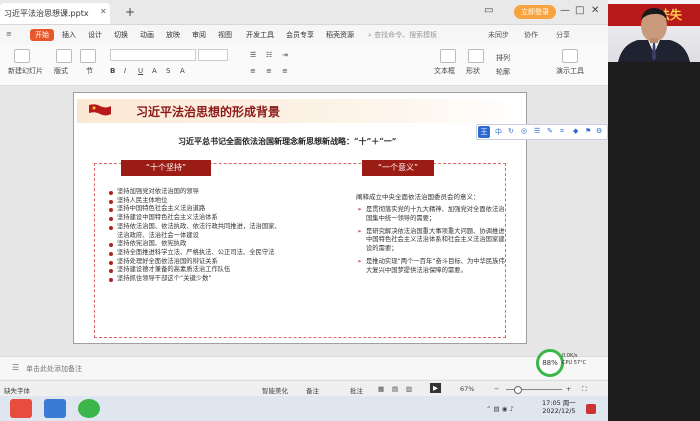  Describe the element at coordinates (550, 363) in the screenshot. I see `performance-gauge: 88%` at that location.